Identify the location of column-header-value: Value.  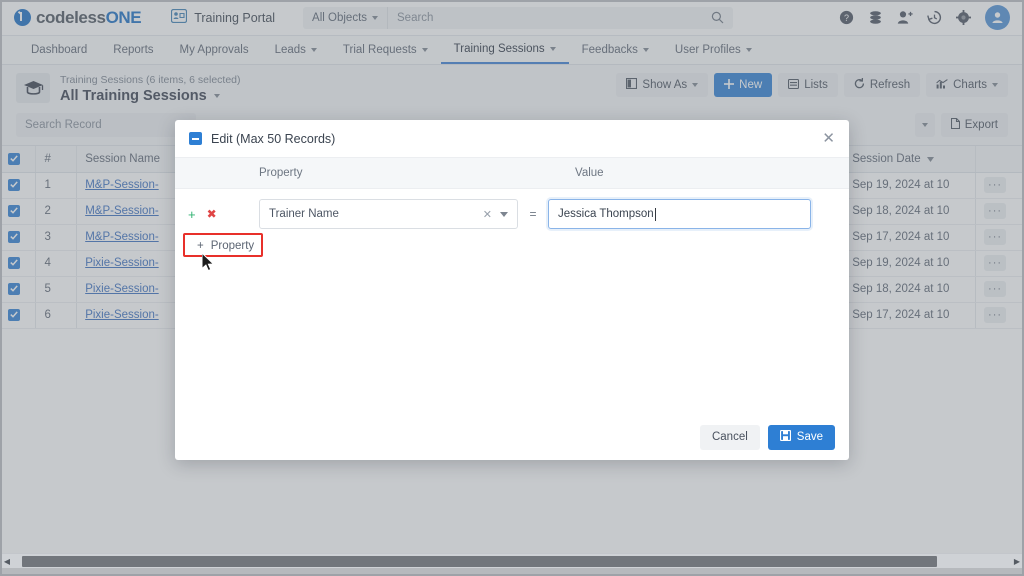
(589, 173).